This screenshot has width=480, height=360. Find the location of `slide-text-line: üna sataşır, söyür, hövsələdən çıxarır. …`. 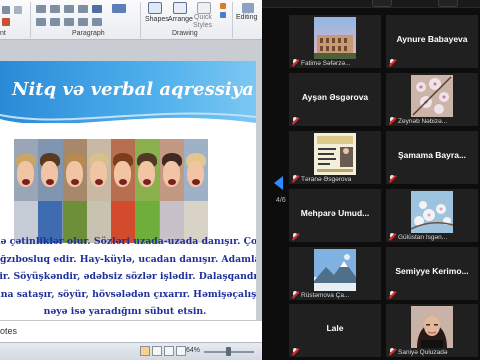

slide-text-line: üna sataşır, söyür, hövsələdən çıxarır. … is located at coordinates (128, 294).